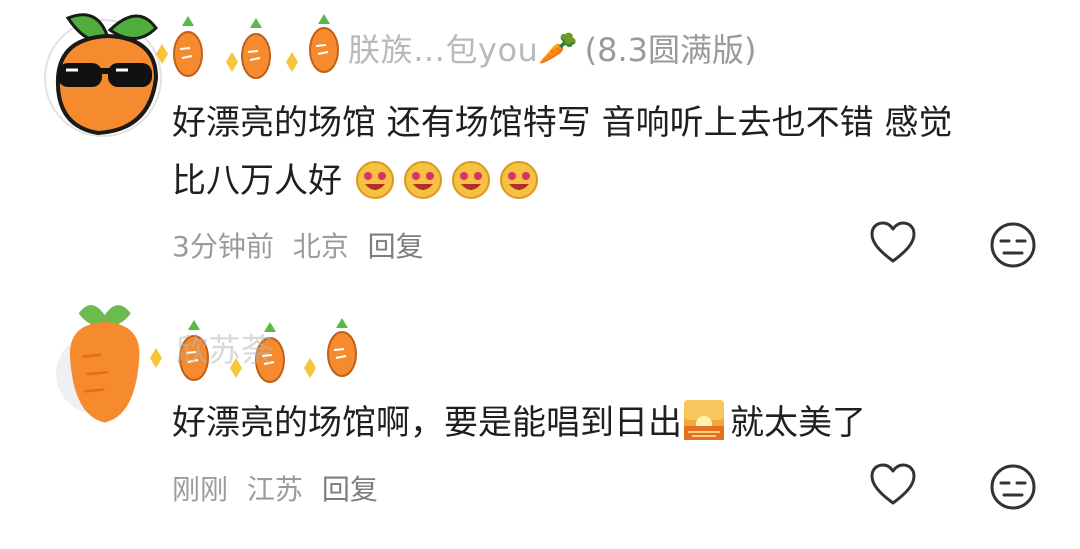 Image resolution: width=1080 pixels, height=549 pixels. Describe the element at coordinates (558, 48) in the screenshot. I see `carrot-emoji-icon: 🥕` at that location.